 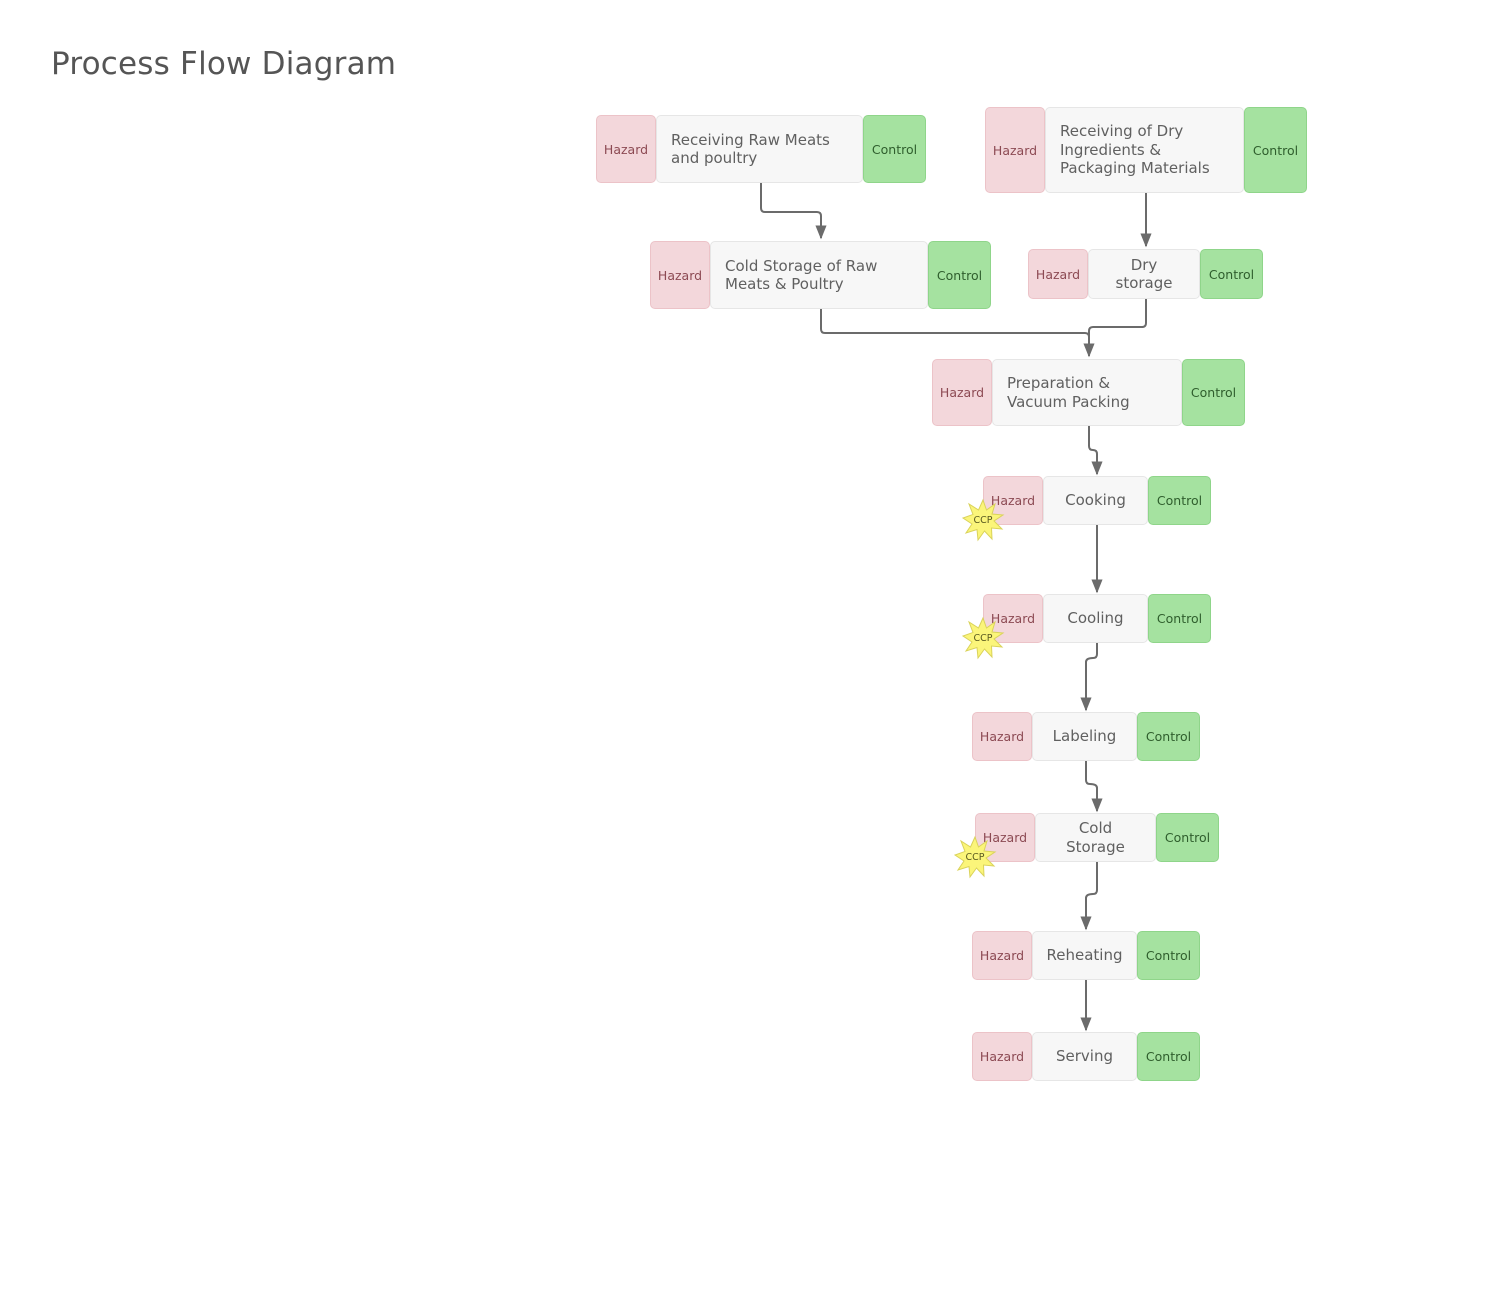 I want to click on step-cooling: Hazard Cooling Control, so click(x=1097, y=618).